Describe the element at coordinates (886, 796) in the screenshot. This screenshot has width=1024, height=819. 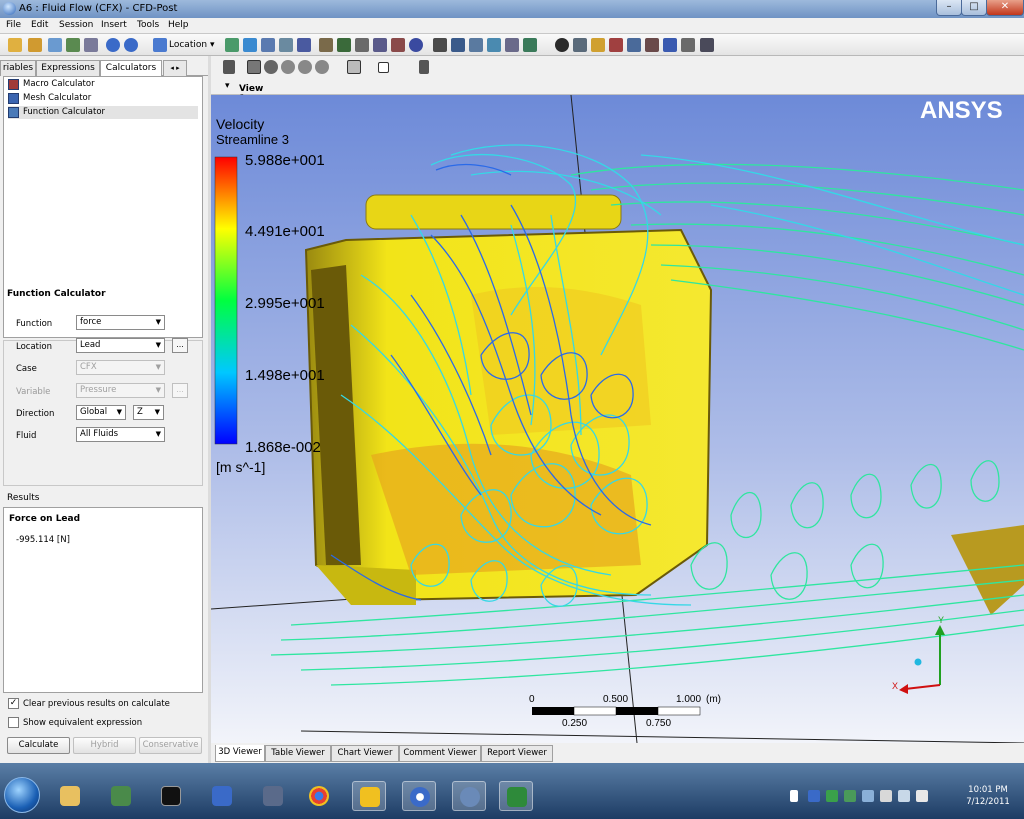
I see `flag-icon` at that location.